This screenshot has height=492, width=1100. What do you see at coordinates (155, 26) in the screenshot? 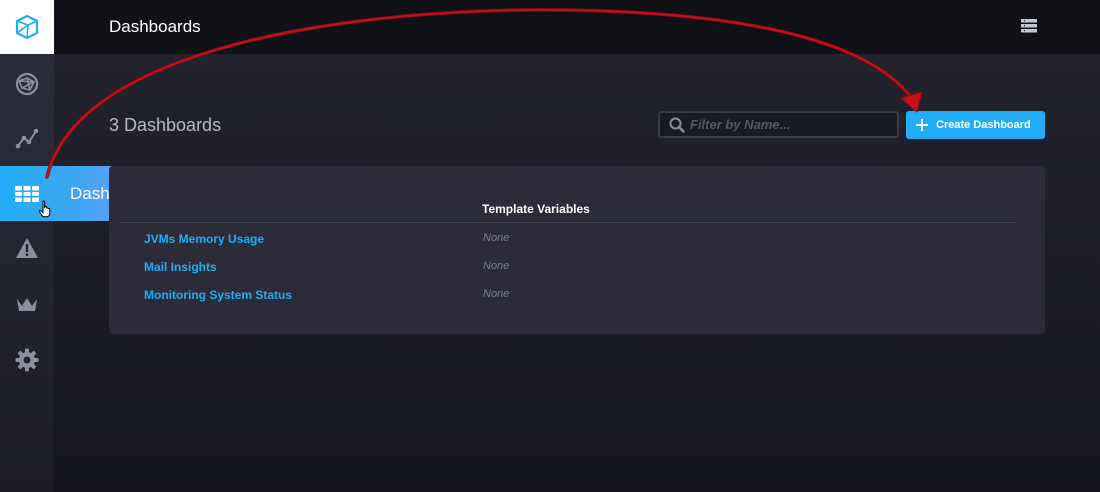
I see `page-title: Dashboards` at bounding box center [155, 26].